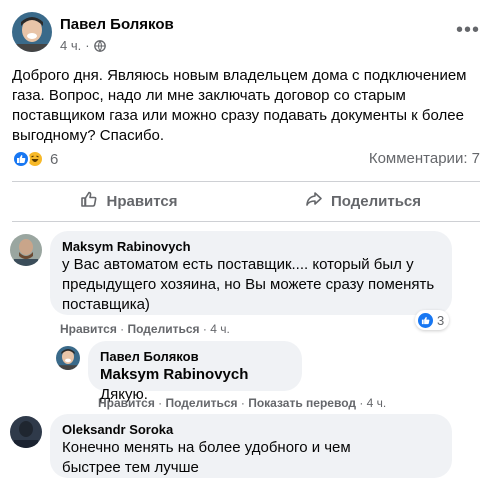  What do you see at coordinates (54, 159) in the screenshot?
I see `reactions-count: 6` at bounding box center [54, 159].